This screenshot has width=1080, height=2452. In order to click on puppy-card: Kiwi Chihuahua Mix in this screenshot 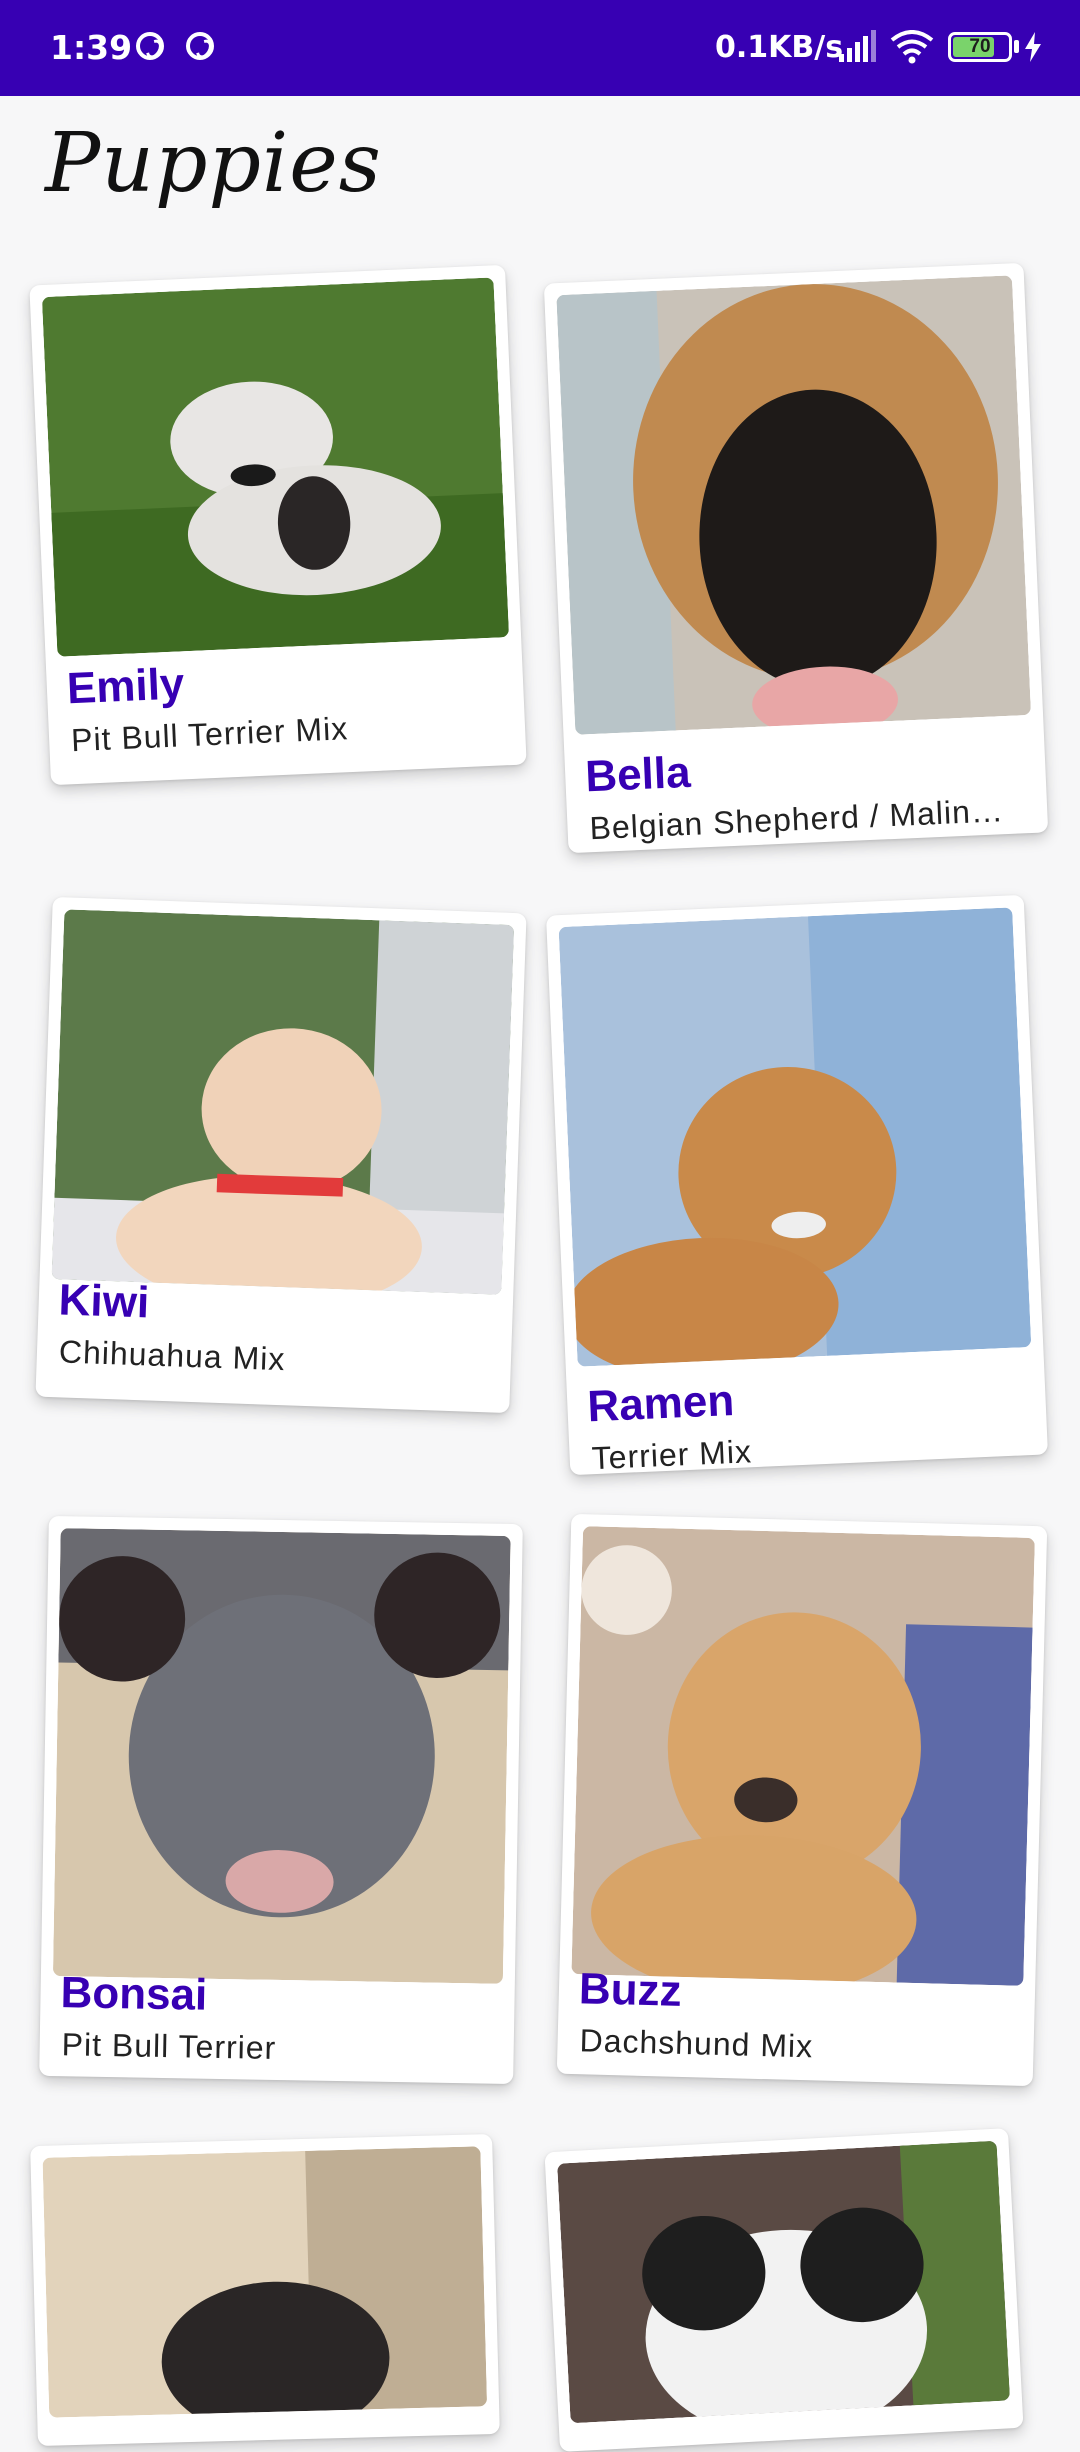, I will do `click(281, 1155)`.